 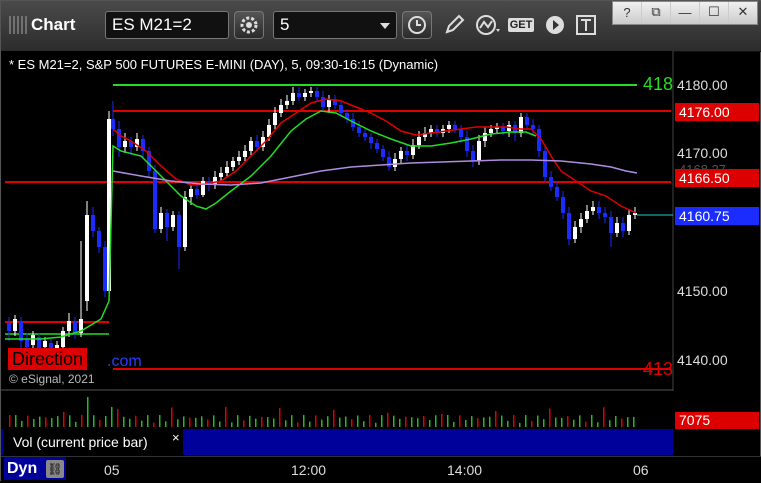 I want to click on settings-gear-icon, so click(x=249, y=25).